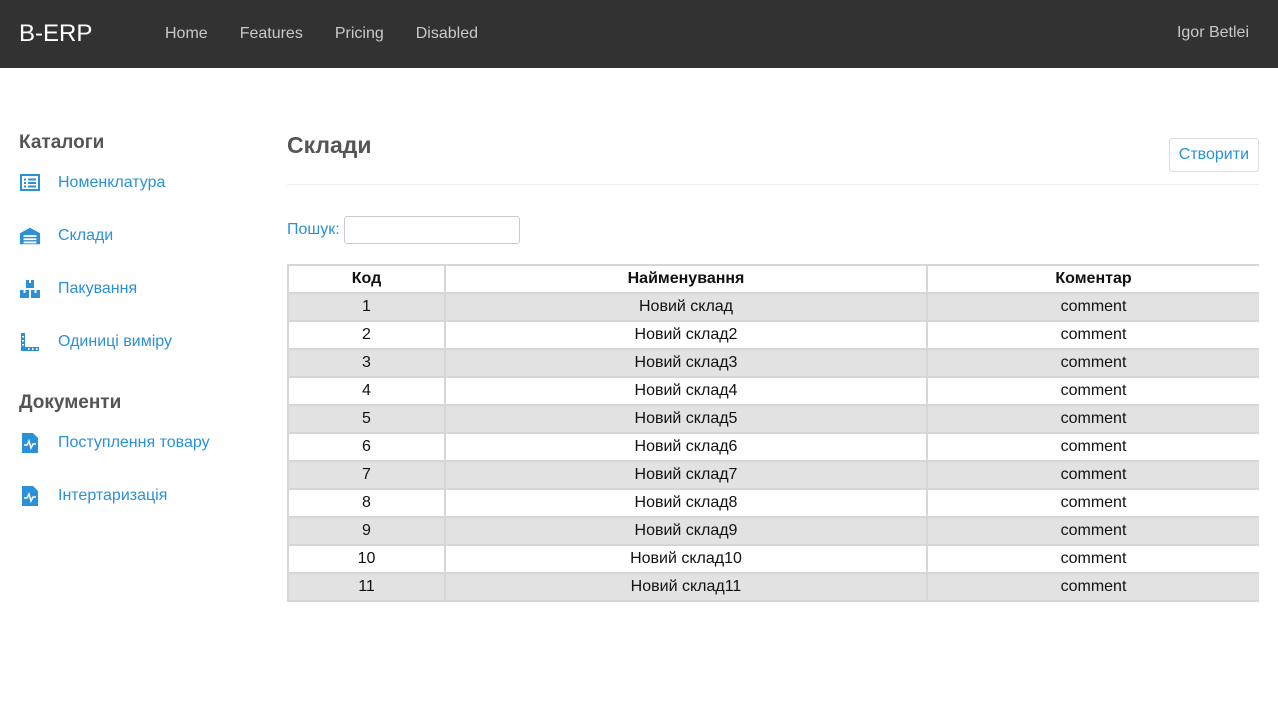 This screenshot has height=717, width=1278. I want to click on table-header-row: Код Найменування Коментар, so click(773, 279).